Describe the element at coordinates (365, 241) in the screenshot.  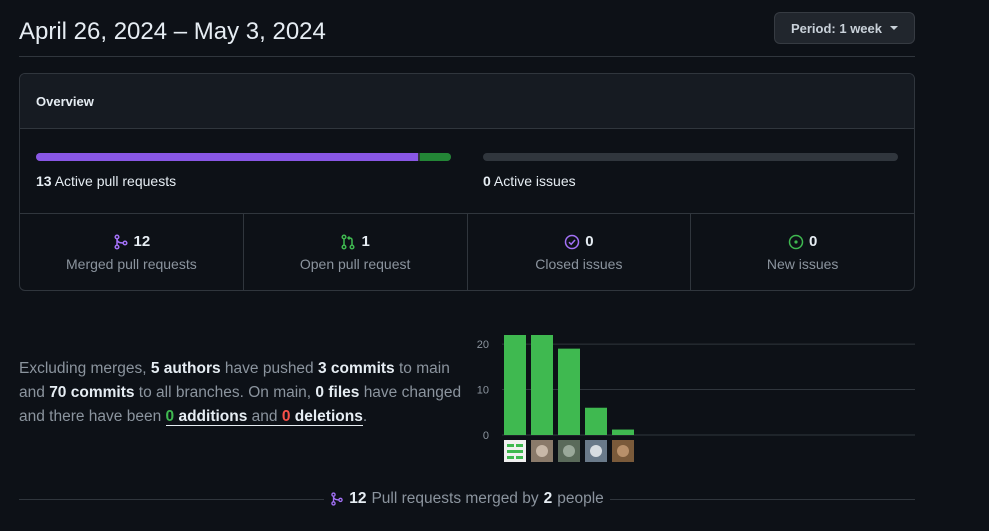
I see `open-prs-value: 1` at that location.